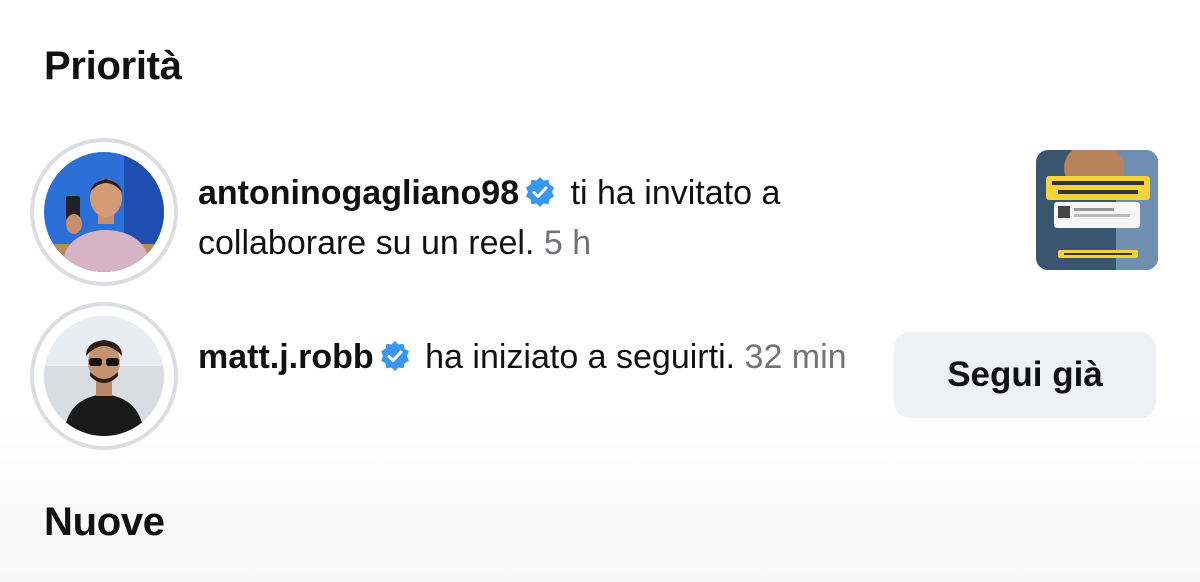 The image size is (1200, 582). What do you see at coordinates (580, 357) in the screenshot?
I see `notification-message: ha iniziato a seguirti.` at bounding box center [580, 357].